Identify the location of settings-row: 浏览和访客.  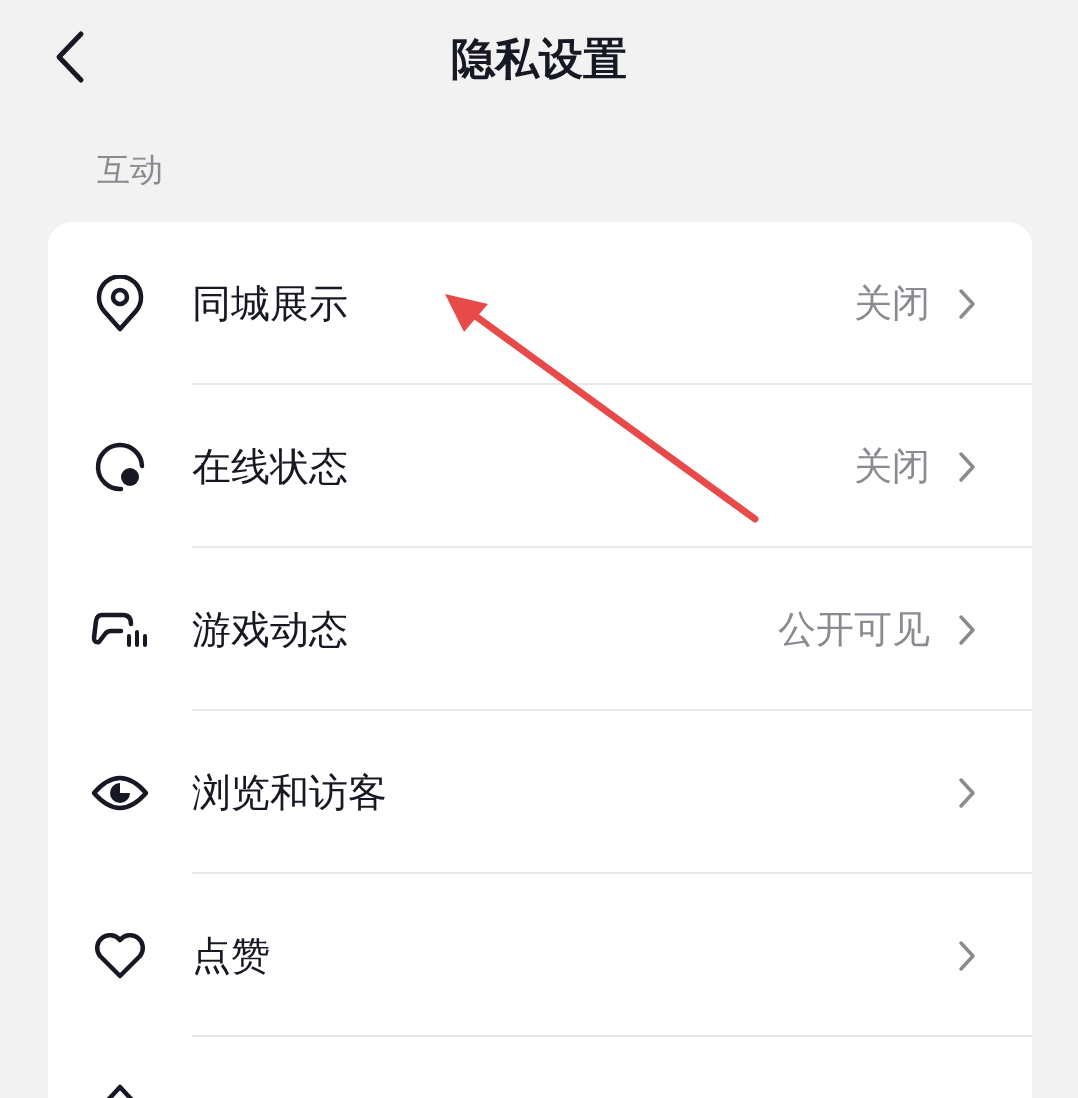
(540, 792).